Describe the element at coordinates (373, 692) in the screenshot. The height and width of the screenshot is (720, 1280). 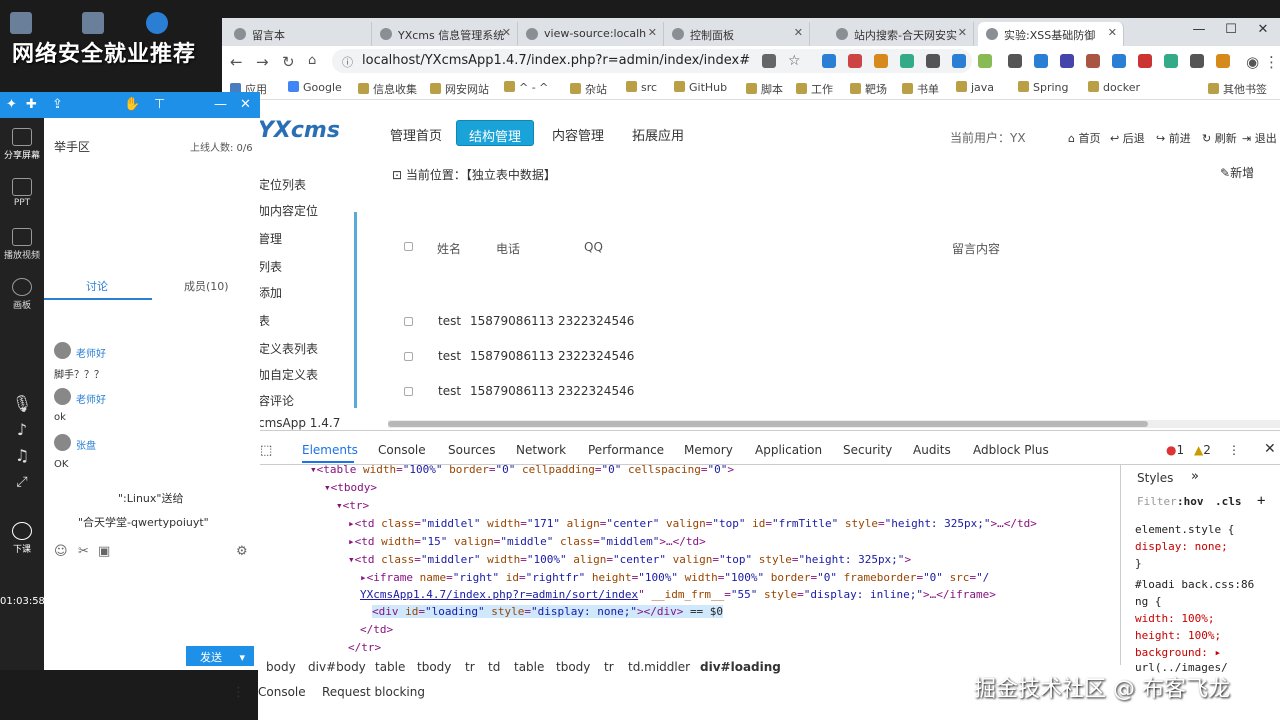
I see `drawer-tab-request-blocking: Request blocking` at that location.